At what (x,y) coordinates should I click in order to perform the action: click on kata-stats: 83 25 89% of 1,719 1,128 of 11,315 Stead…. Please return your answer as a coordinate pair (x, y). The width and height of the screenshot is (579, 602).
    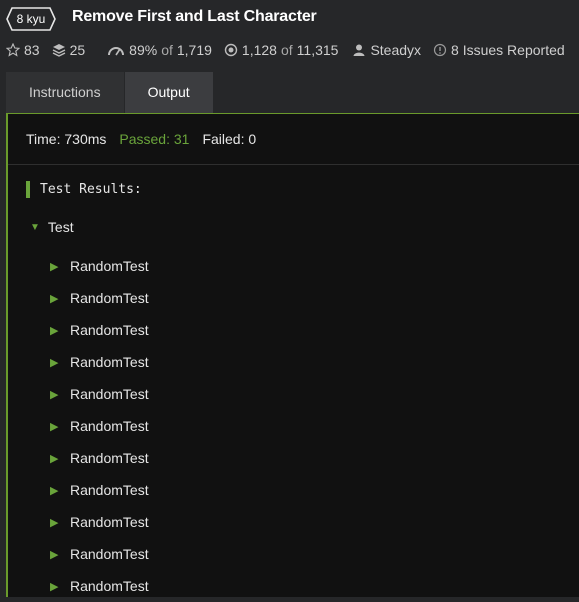
    Looking at the image, I should click on (291, 50).